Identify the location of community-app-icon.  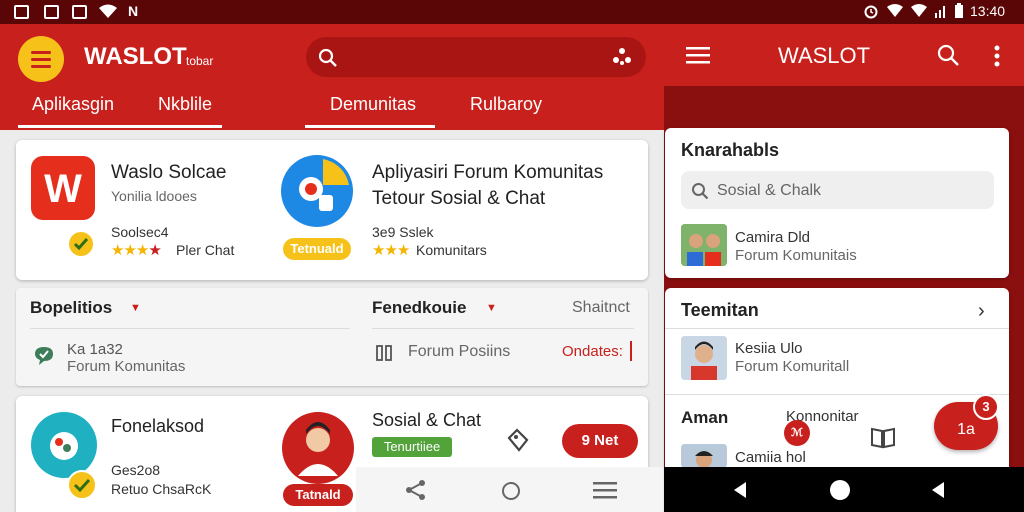
(64, 445).